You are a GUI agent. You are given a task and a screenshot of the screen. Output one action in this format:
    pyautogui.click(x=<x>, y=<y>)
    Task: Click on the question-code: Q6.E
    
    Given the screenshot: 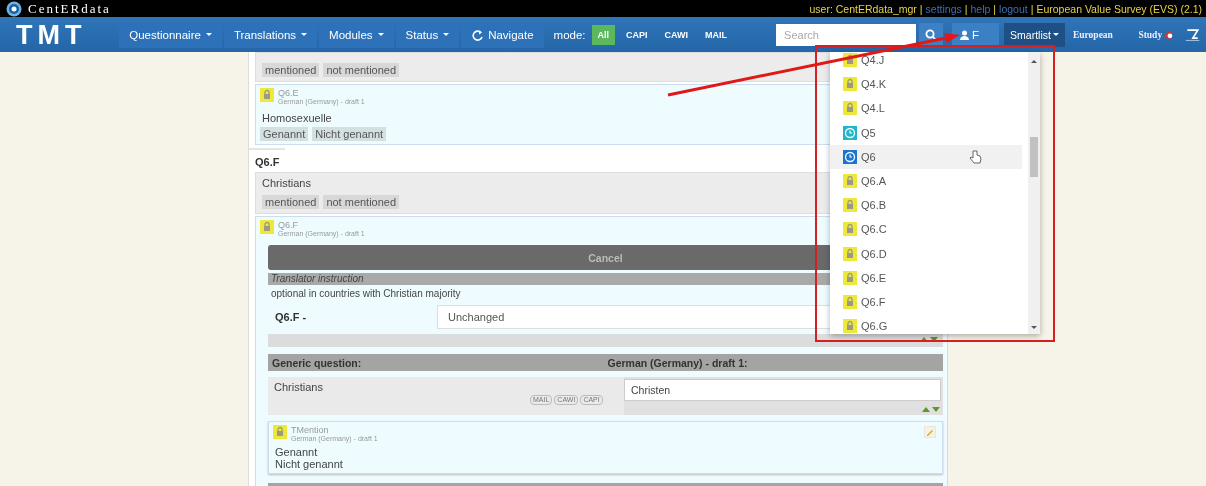 What is the action you would take?
    pyautogui.click(x=288, y=93)
    